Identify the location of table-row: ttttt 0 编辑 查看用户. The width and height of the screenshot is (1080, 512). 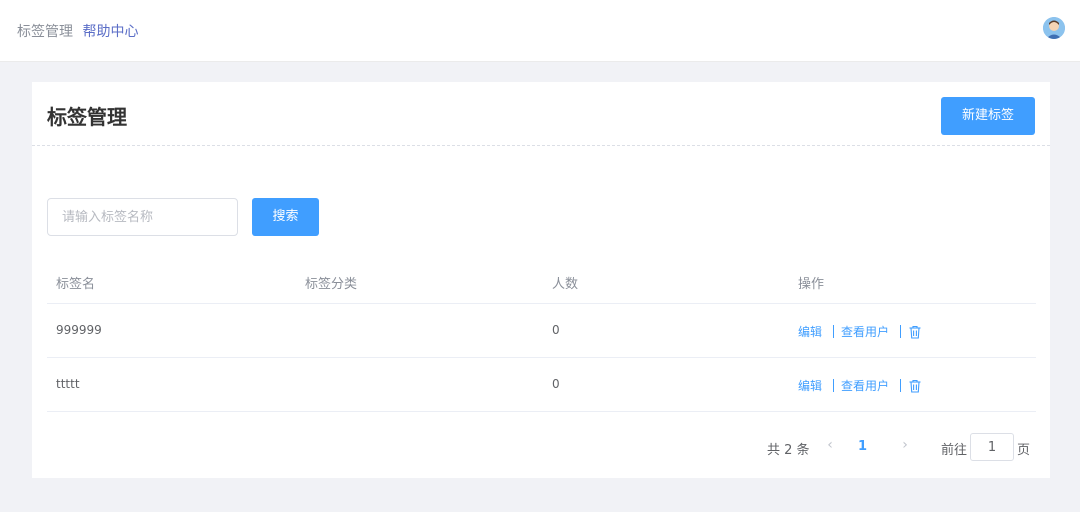
(541, 385).